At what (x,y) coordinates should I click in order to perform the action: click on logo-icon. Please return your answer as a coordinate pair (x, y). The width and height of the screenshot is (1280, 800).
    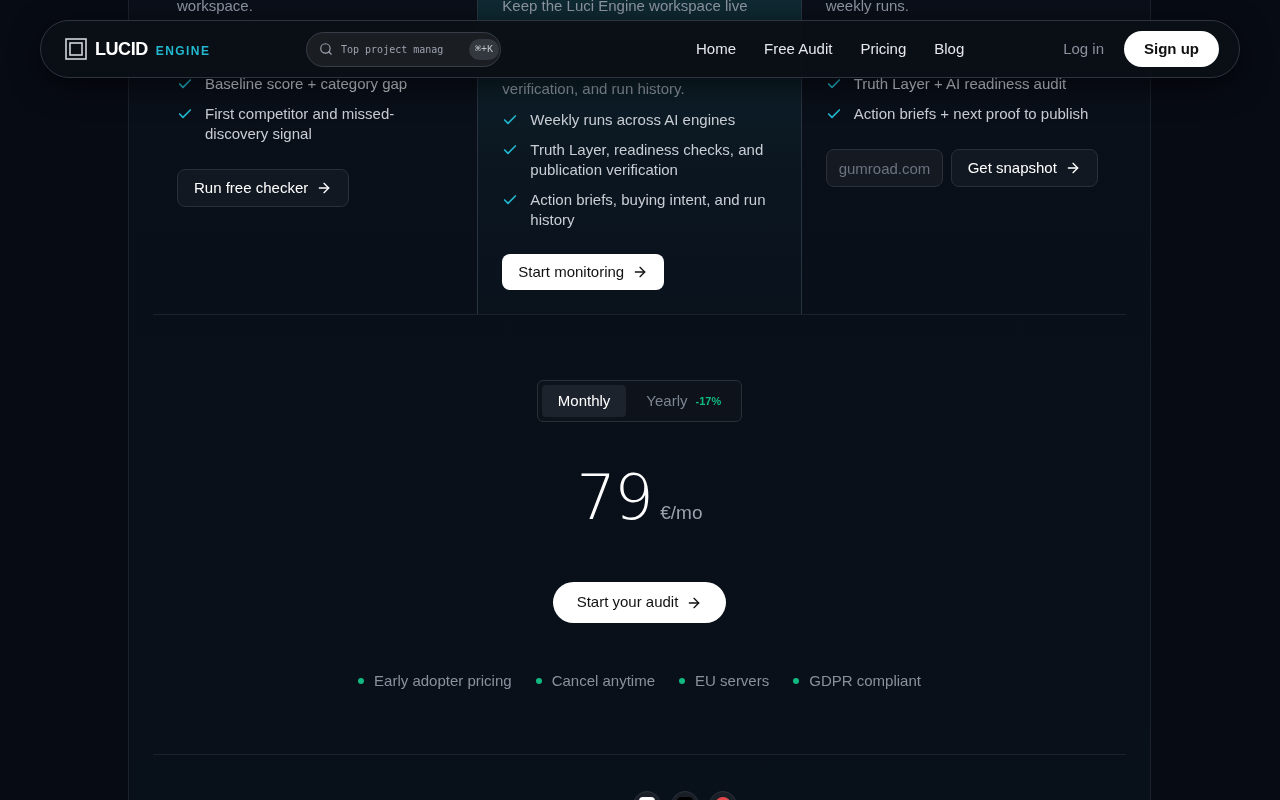
    Looking at the image, I should click on (76, 49).